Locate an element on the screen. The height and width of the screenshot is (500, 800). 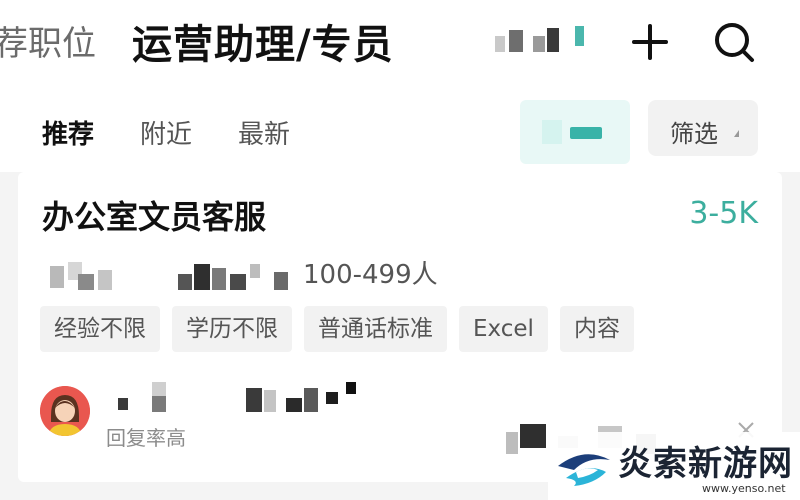
job-tag: 普通话标准 is located at coordinates (375, 329).